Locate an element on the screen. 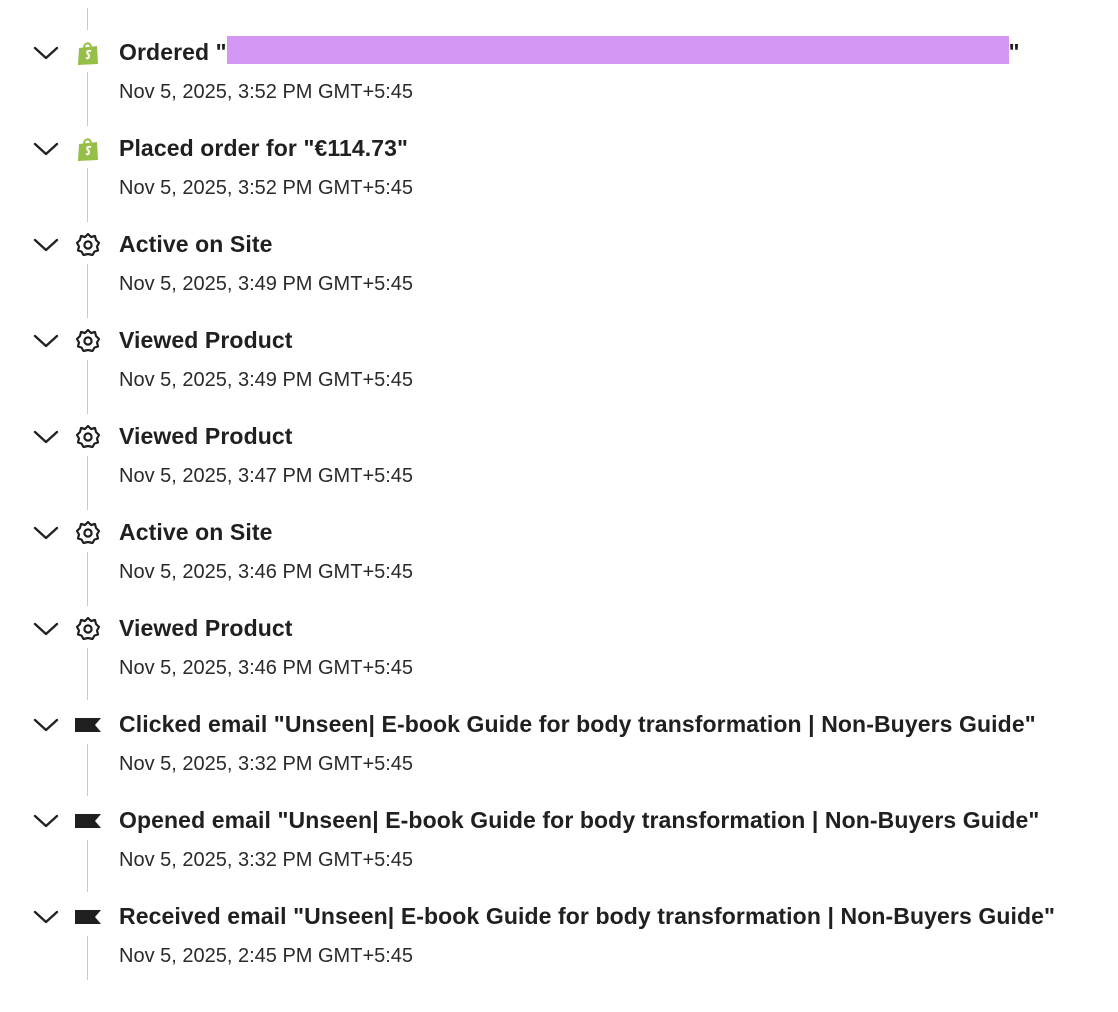 Image resolution: width=1118 pixels, height=1012 pixels. event-timestamp: Nov 5, 2025, 3:47 PM GMT+5:45 is located at coordinates (266, 476).